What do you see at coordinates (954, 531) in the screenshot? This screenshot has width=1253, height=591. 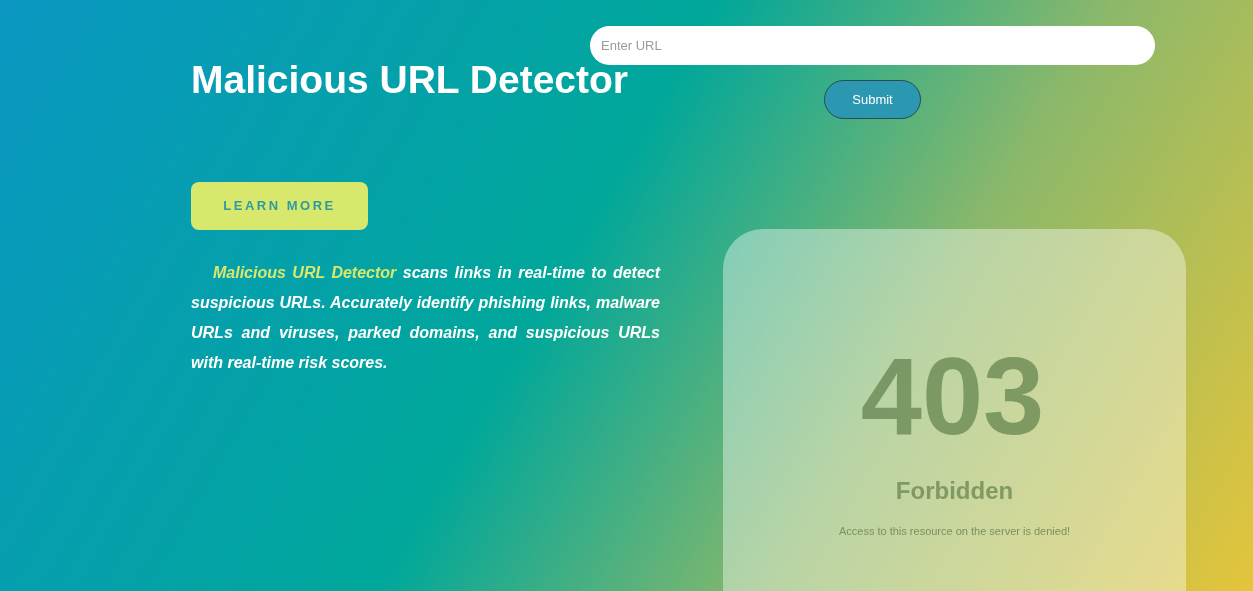 I see `error-message: Access to this resource on the server is denied!` at bounding box center [954, 531].